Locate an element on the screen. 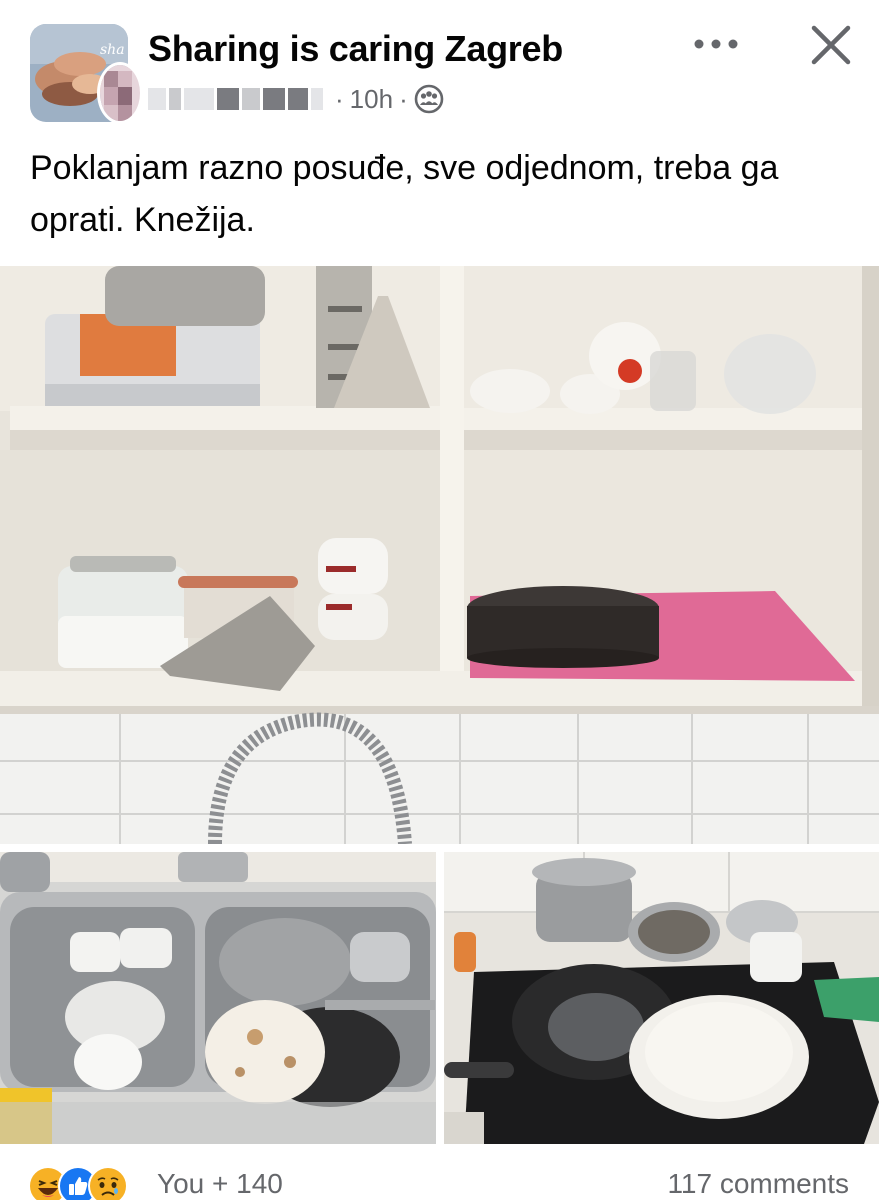  svg-text: sha is located at coordinates (112, 50).